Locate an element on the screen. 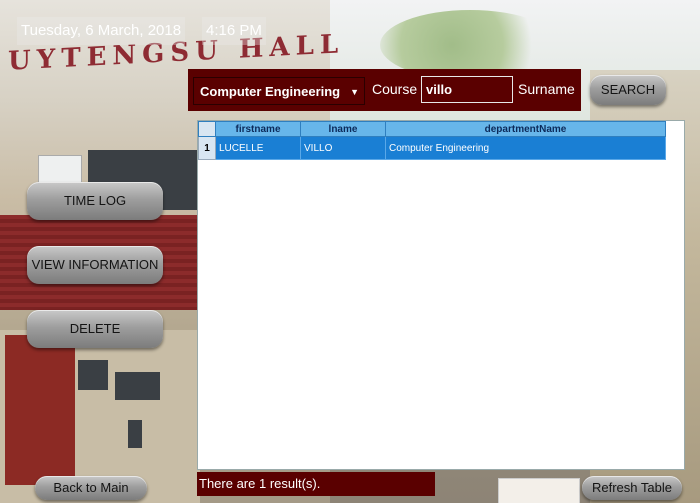  cell-firstname: LUCELLE is located at coordinates (258, 148).